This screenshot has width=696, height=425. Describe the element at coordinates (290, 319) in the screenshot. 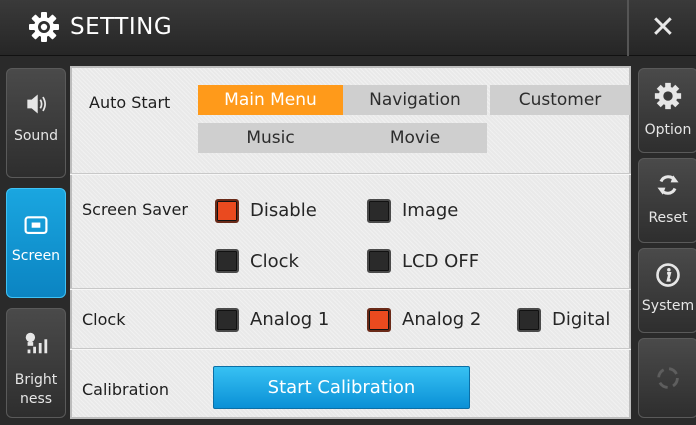

I see `analog-1-label: Analog 1` at that location.